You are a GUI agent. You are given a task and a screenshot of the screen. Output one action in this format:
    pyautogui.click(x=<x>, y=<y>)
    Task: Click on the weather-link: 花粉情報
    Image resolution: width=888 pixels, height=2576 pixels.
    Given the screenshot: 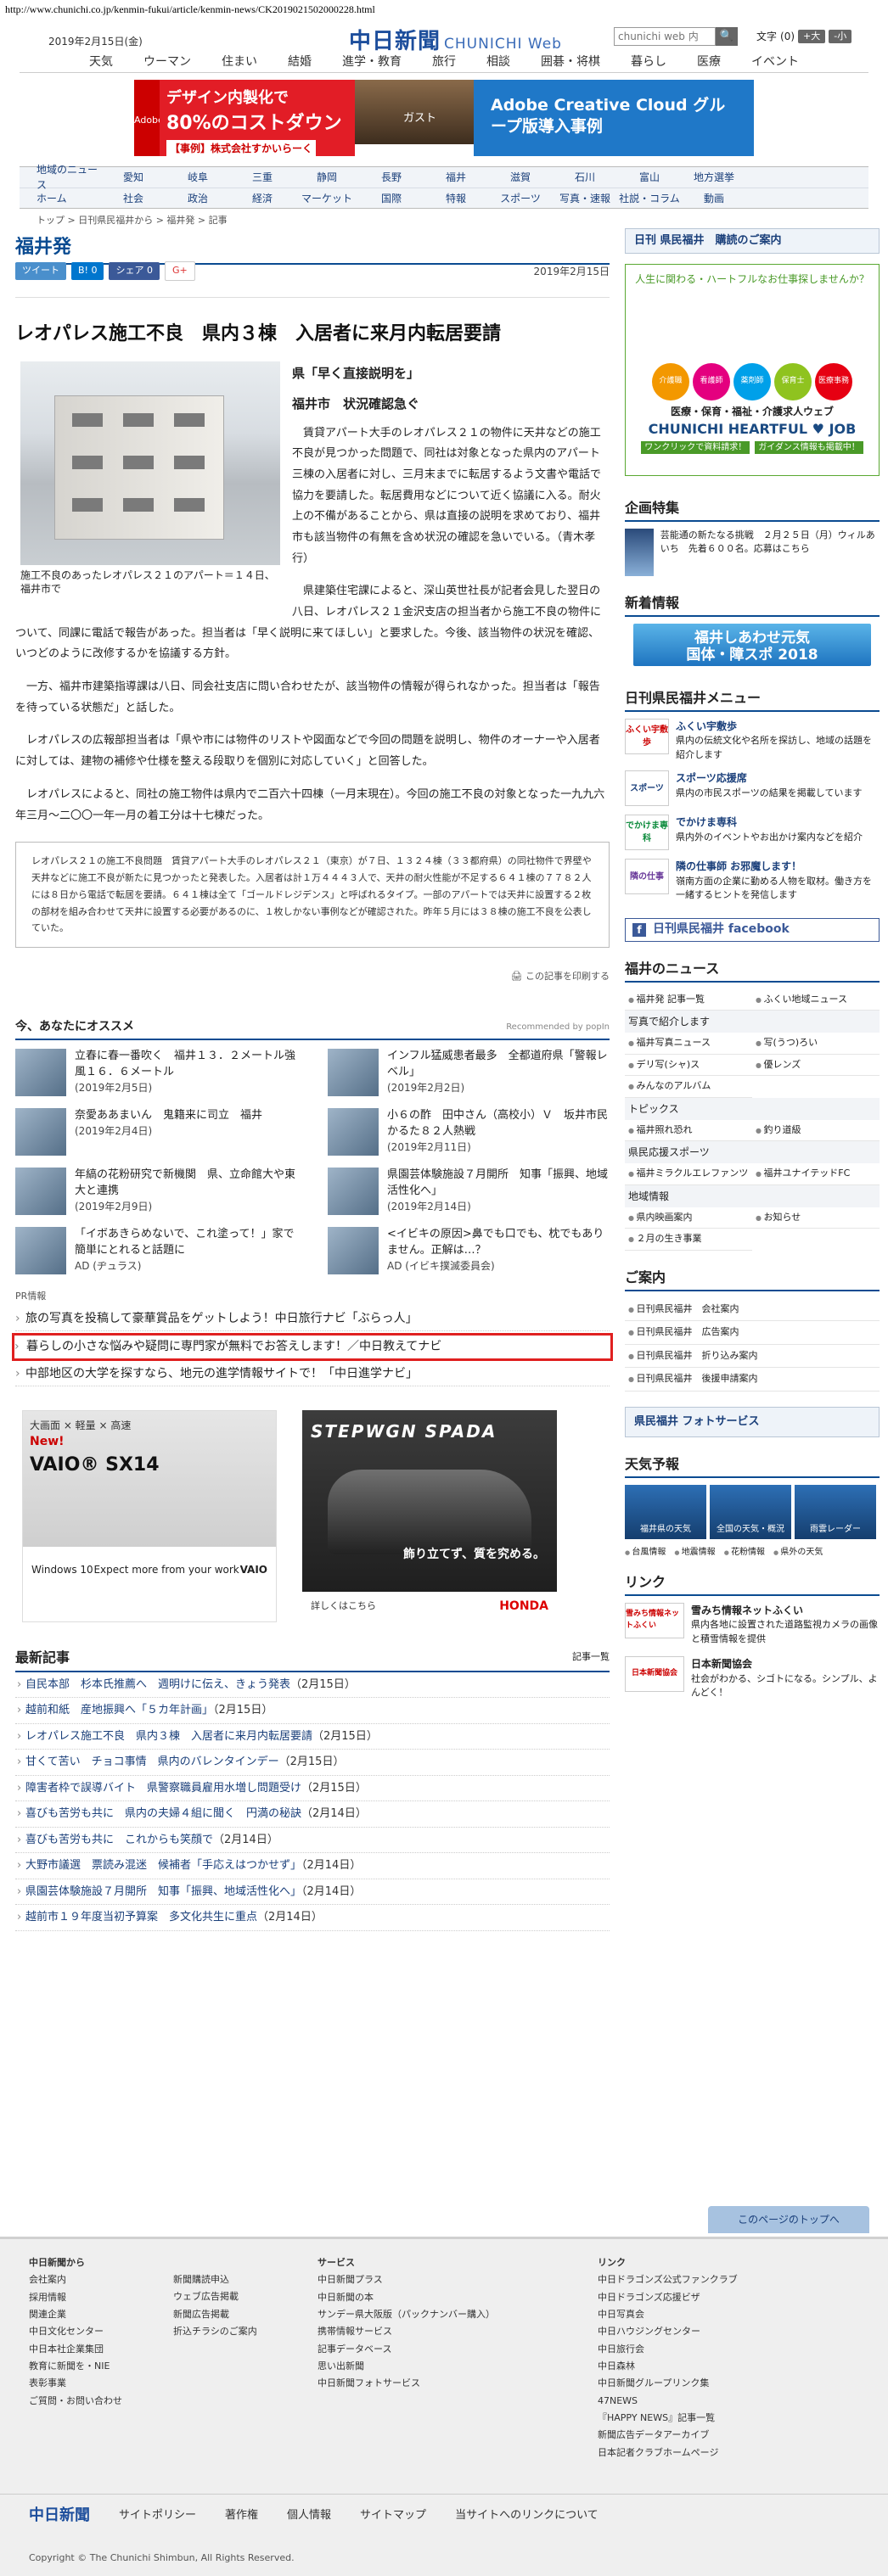 What is the action you would take?
    pyautogui.click(x=744, y=1552)
    